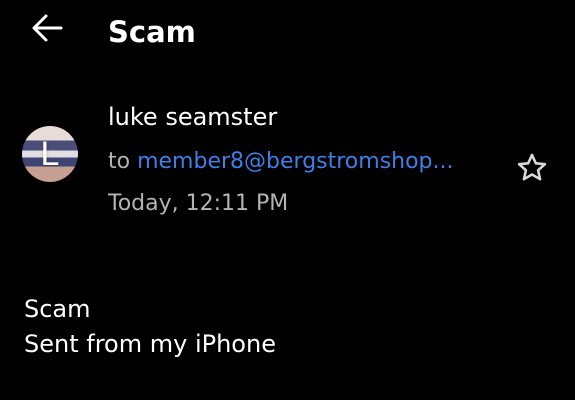  What do you see at coordinates (150, 344) in the screenshot?
I see `email-body-line: Sent from my iPhone` at bounding box center [150, 344].